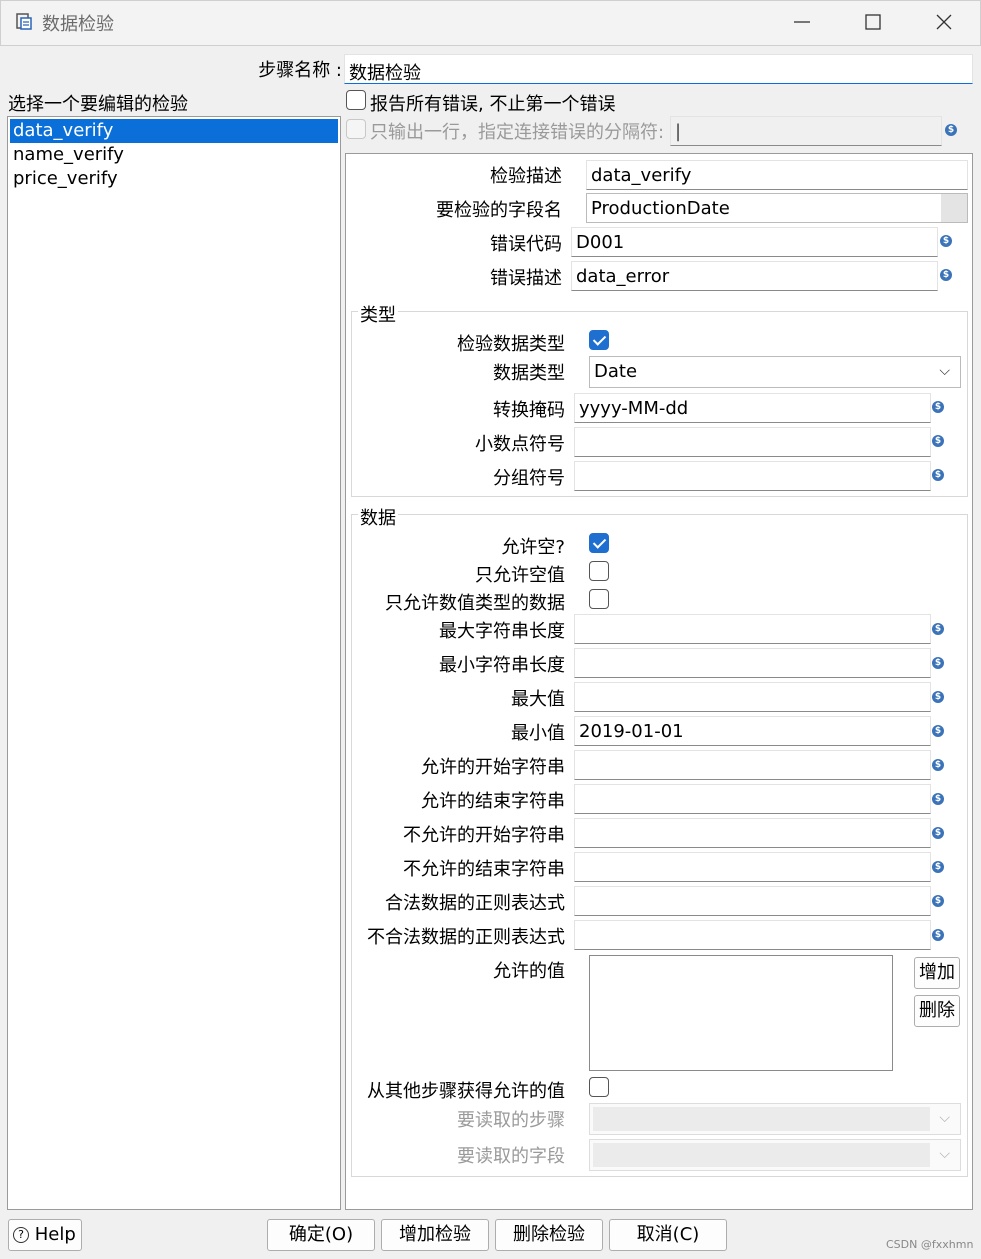 Image resolution: width=981 pixels, height=1259 pixels. I want to click on single-row-checkbox, so click(356, 129).